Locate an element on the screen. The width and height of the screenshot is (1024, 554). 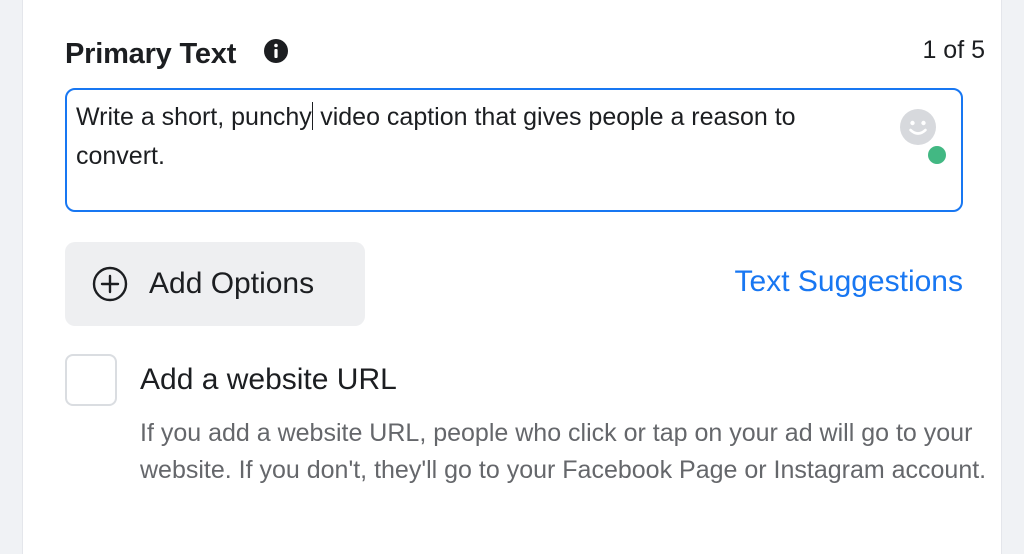
text-variation-counter: 1 of 5 is located at coordinates (953, 50).